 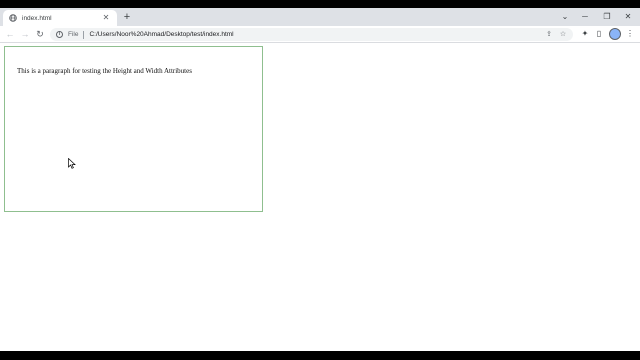 I want to click on tab-search-button: ⌄, so click(x=565, y=17).